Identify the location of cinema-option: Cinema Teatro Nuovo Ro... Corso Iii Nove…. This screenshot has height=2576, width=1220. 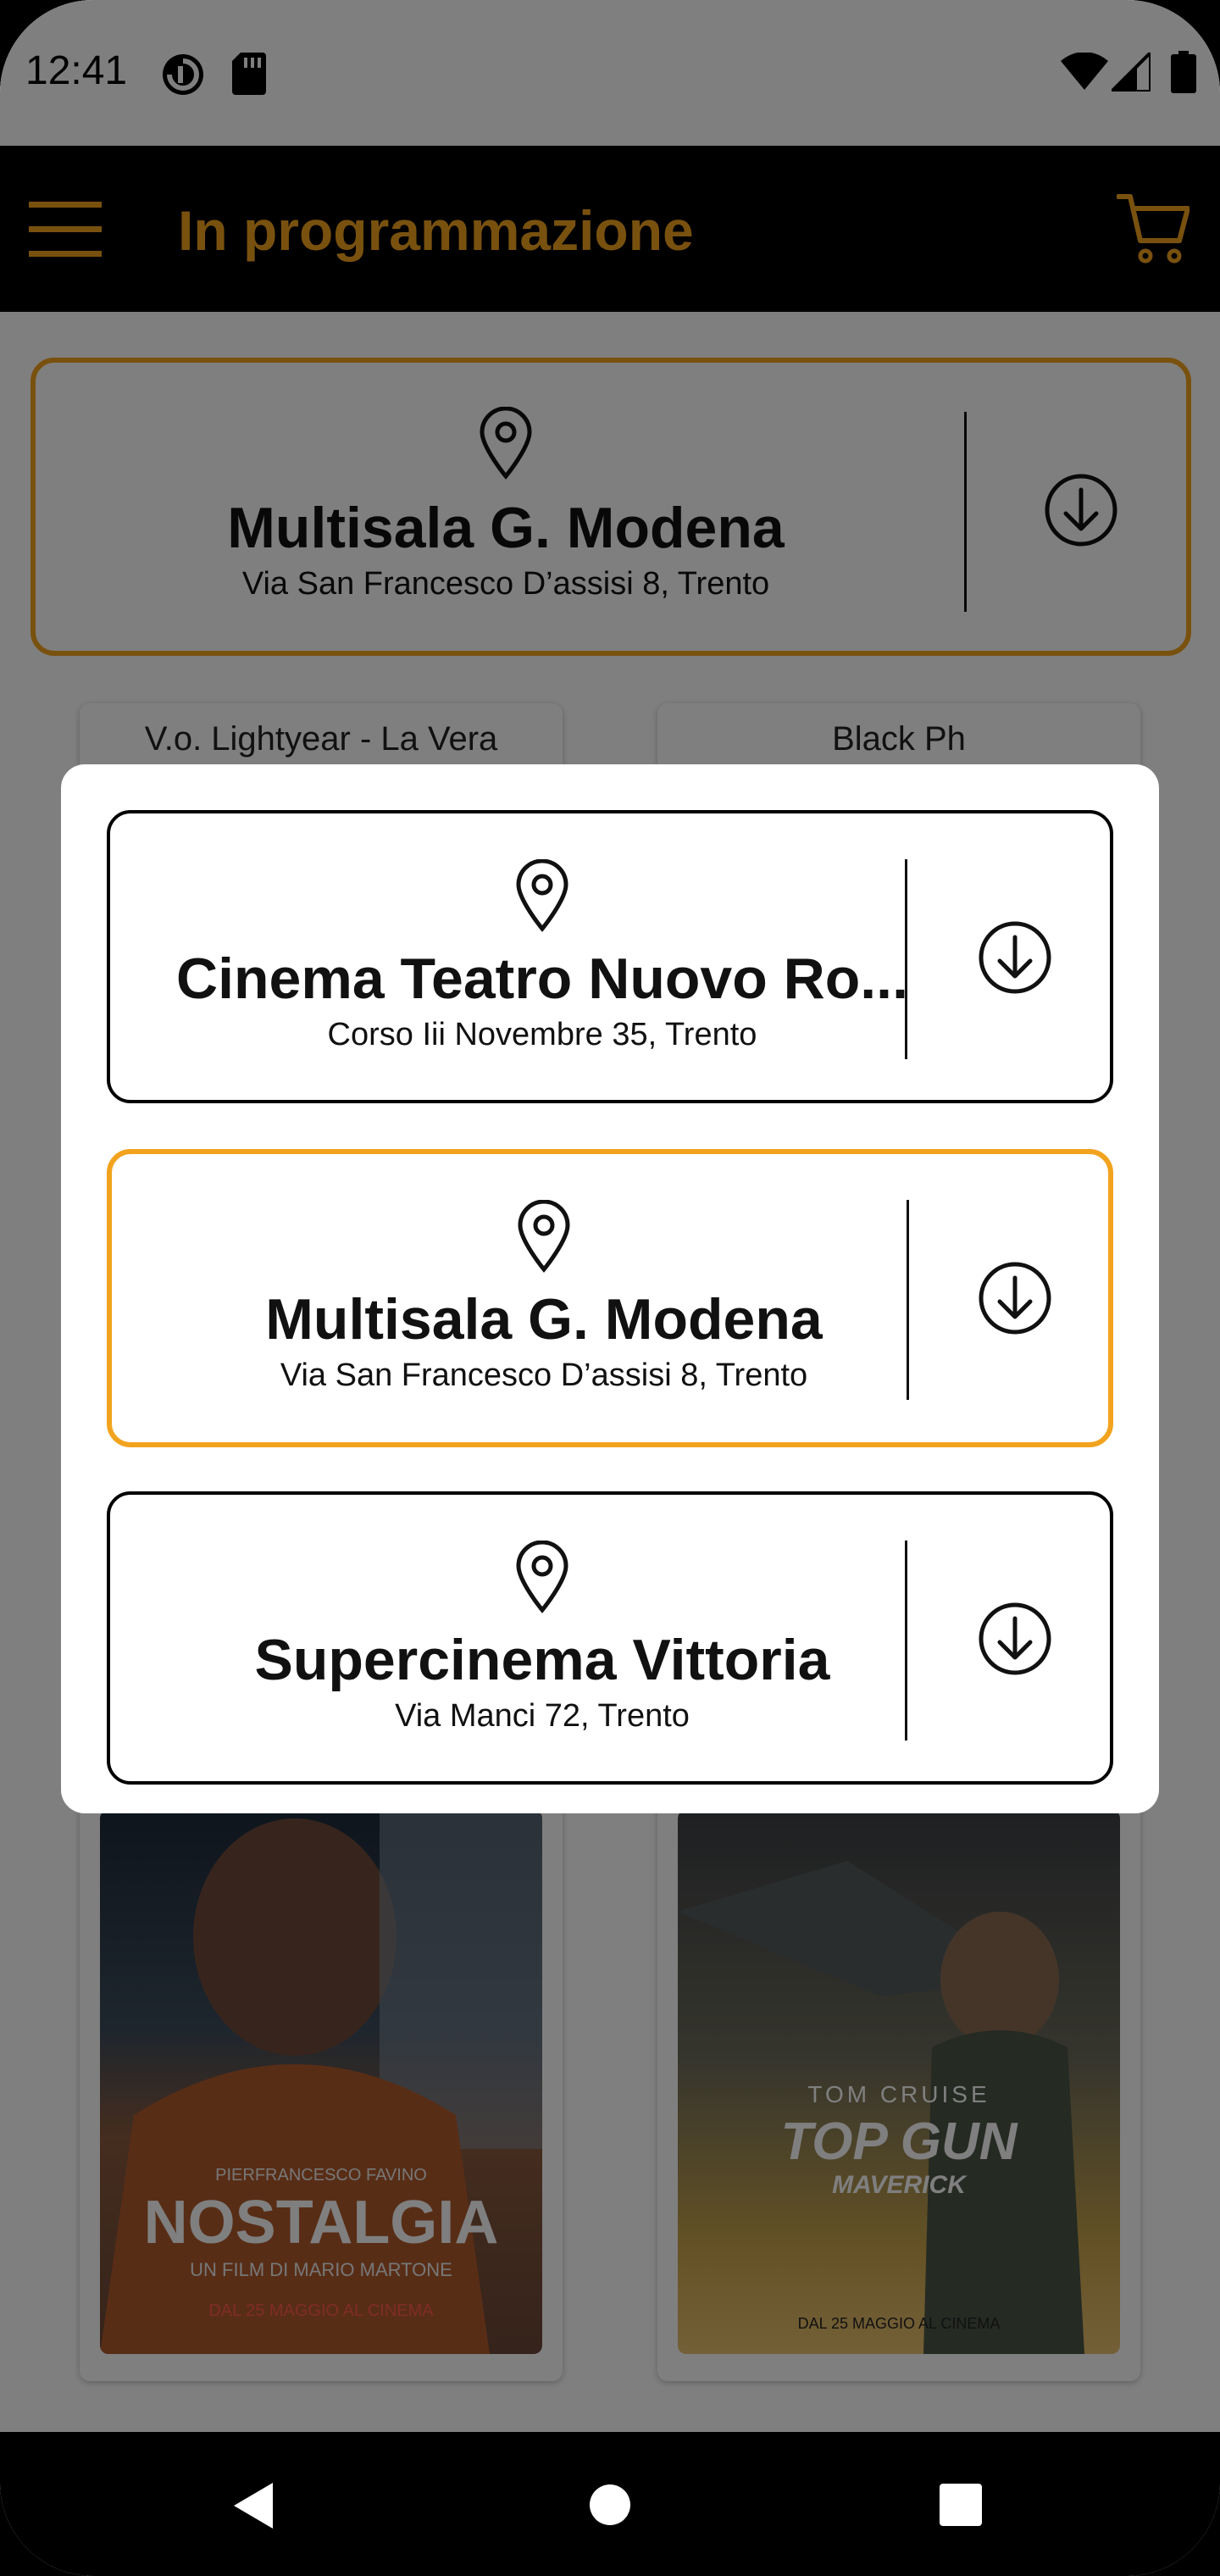
(610, 956).